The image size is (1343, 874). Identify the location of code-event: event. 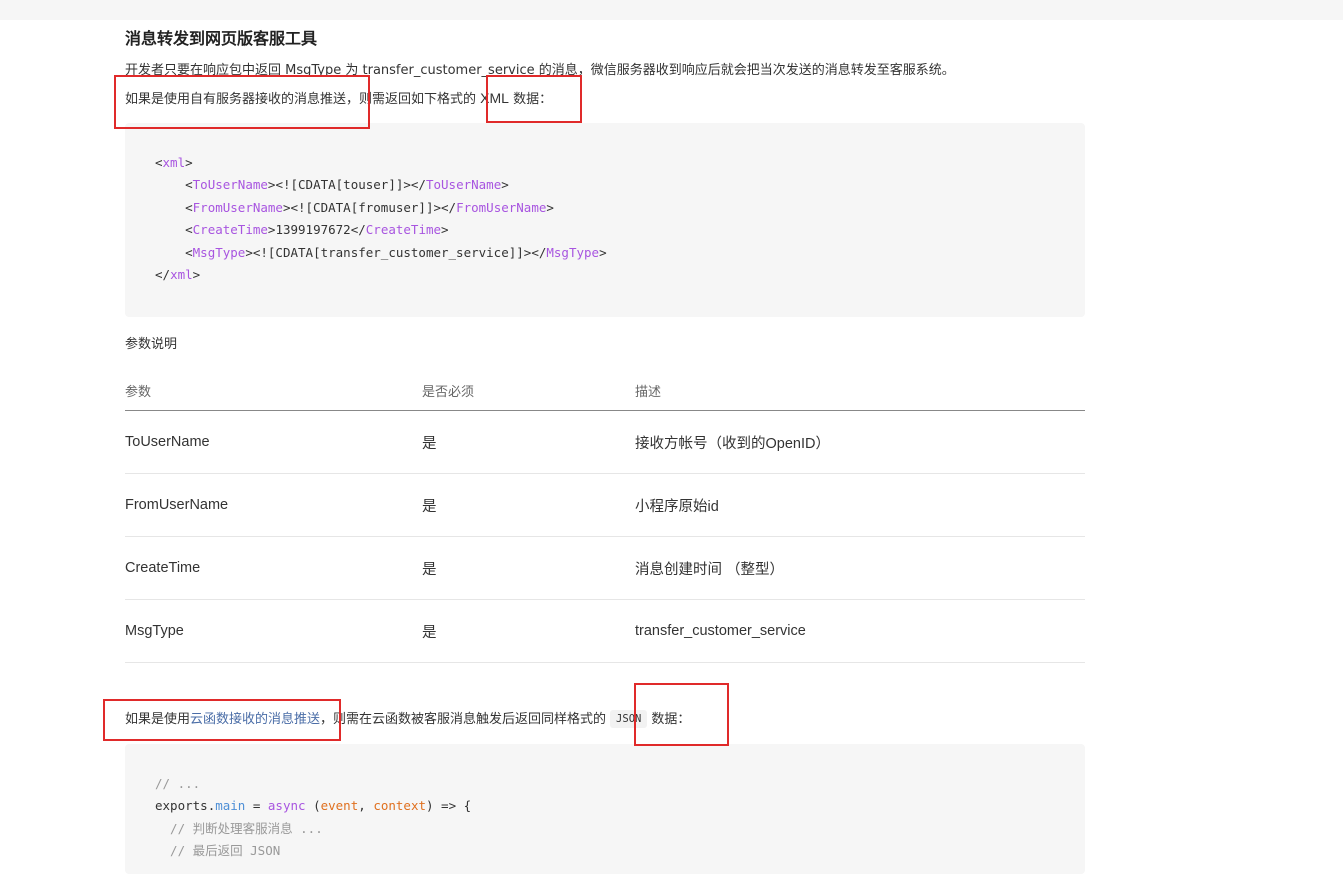
(339, 806).